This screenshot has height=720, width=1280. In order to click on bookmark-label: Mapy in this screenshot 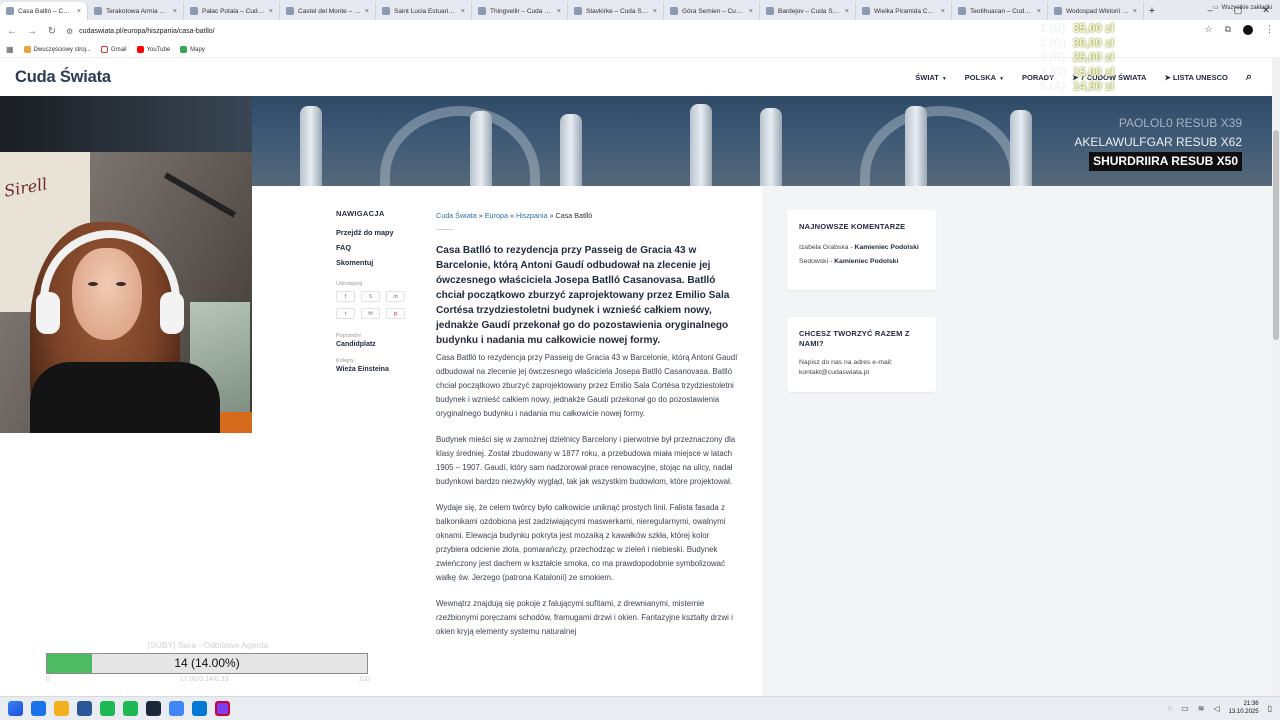, I will do `click(197, 49)`.